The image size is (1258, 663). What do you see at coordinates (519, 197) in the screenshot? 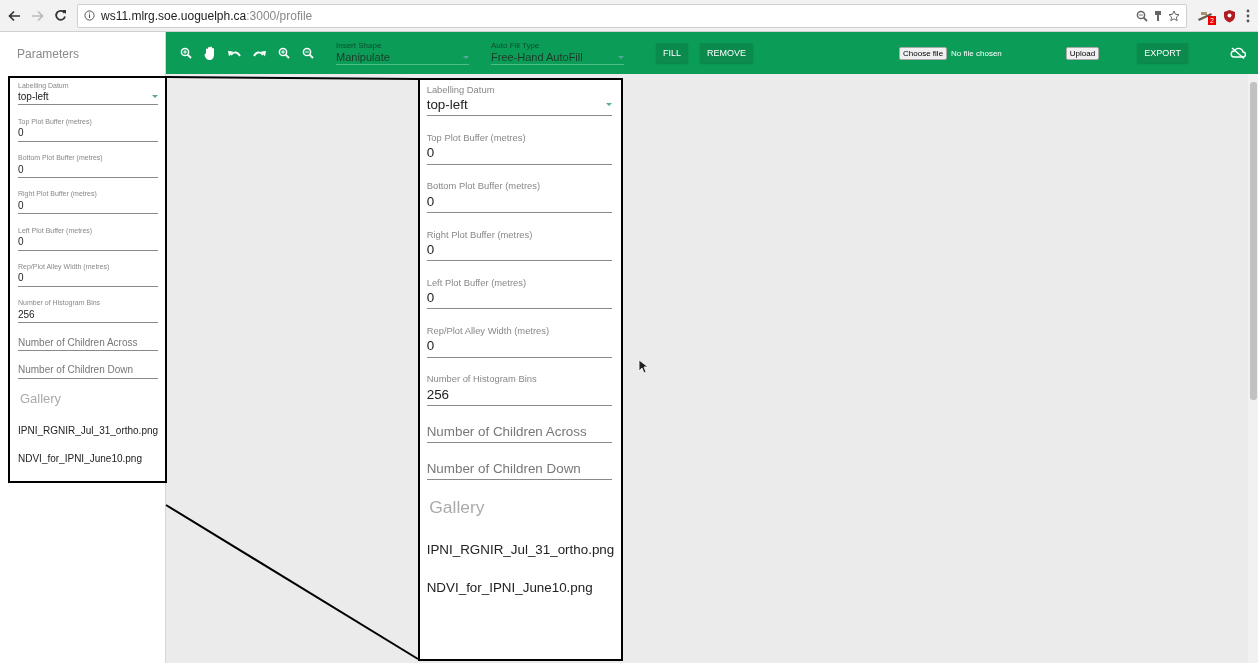
I see `input-field: Bottom Plot Buffer (metres) 0` at bounding box center [519, 197].